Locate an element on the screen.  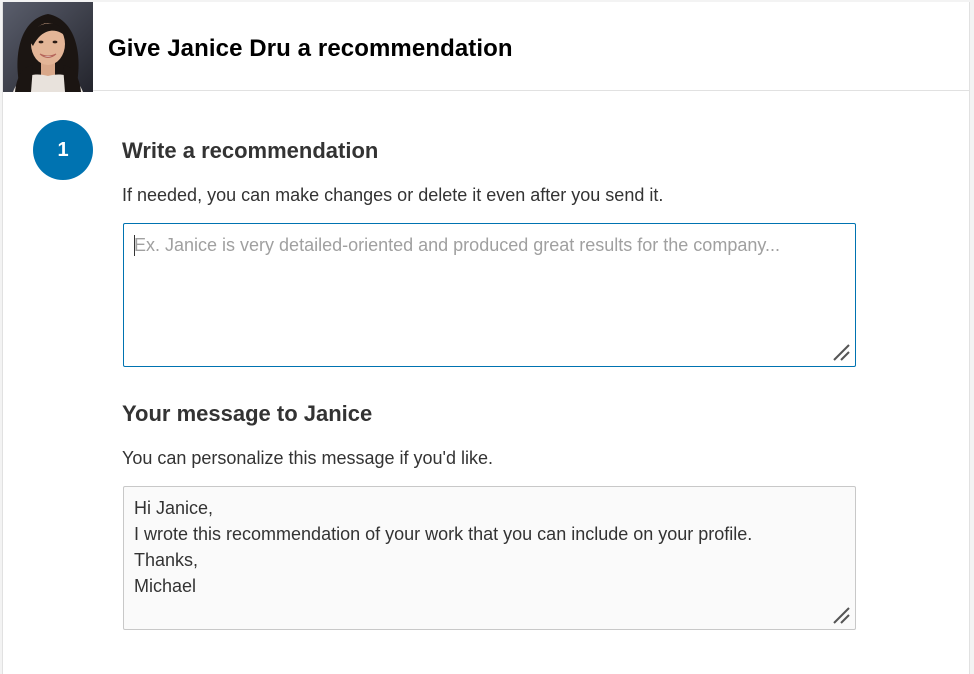
page-title: Give Janice Dru a recommendation is located at coordinates (310, 48).